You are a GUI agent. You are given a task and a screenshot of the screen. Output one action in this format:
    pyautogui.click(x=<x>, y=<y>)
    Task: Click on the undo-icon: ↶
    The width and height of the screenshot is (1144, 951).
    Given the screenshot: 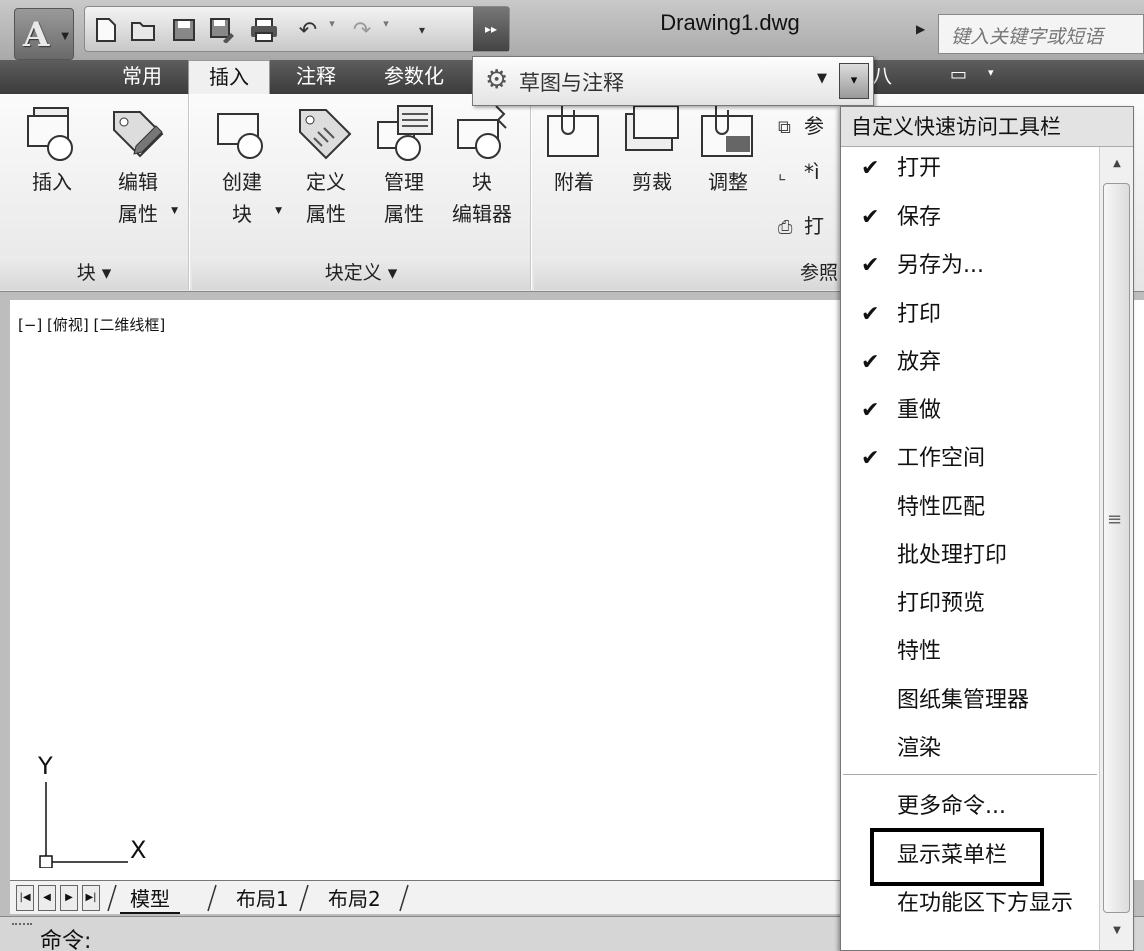 What is the action you would take?
    pyautogui.click(x=308, y=30)
    